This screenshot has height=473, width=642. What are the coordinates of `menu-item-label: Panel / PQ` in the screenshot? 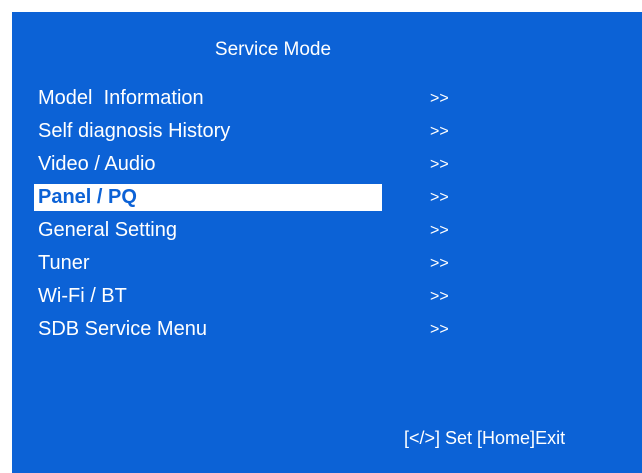 It's located at (208, 197).